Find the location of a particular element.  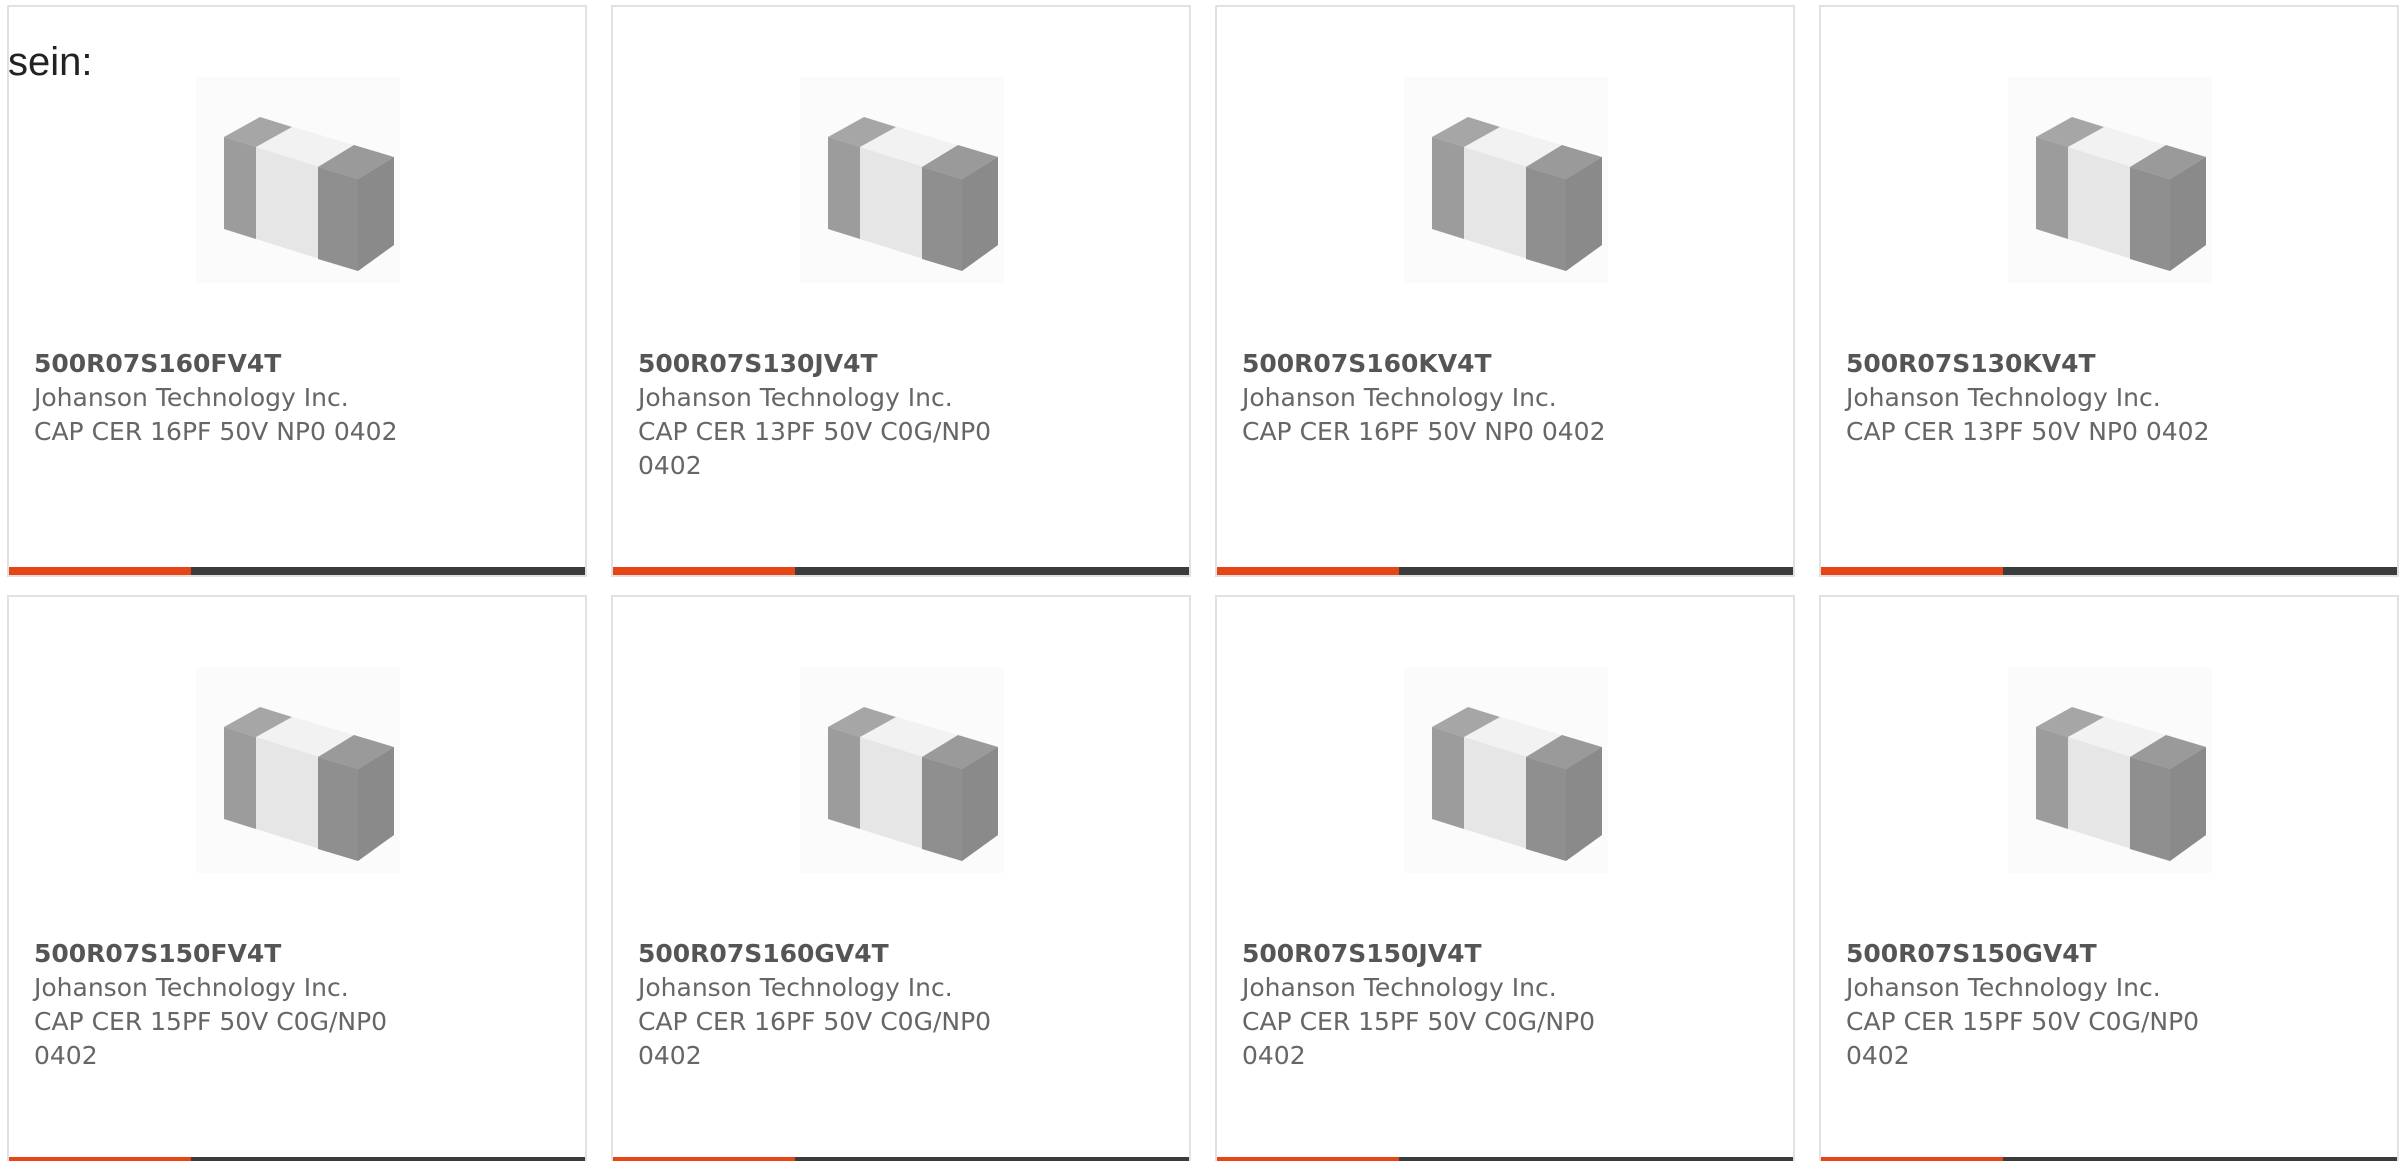

part-number: 500R07S150GV4T is located at coordinates (2046, 954).